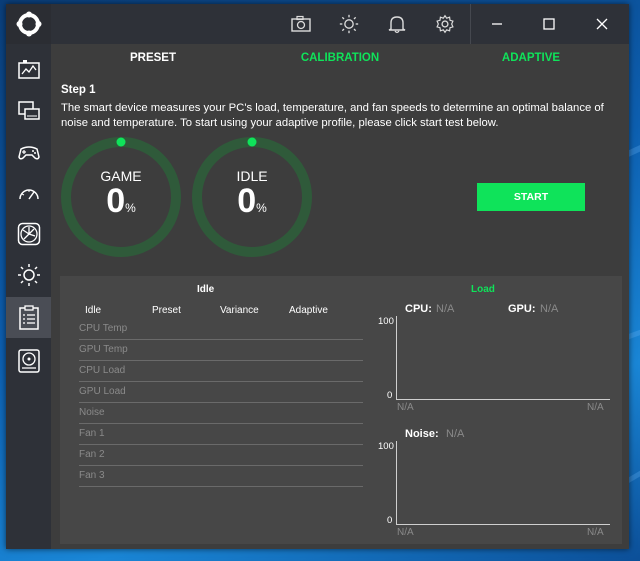  I want to click on sidebar-item-adaptive, so click(28, 317).